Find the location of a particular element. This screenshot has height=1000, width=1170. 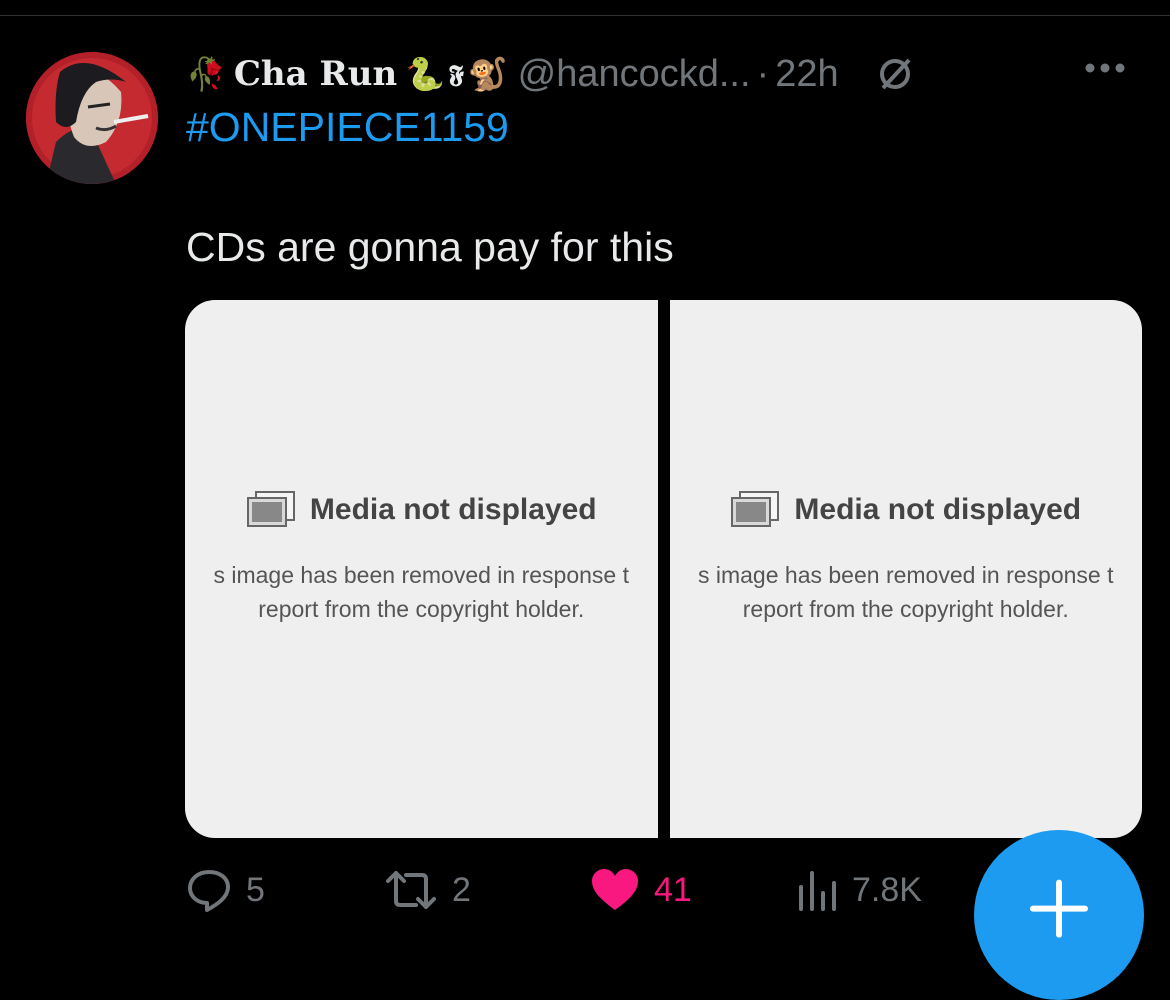

reply-icon is located at coordinates (209, 891).